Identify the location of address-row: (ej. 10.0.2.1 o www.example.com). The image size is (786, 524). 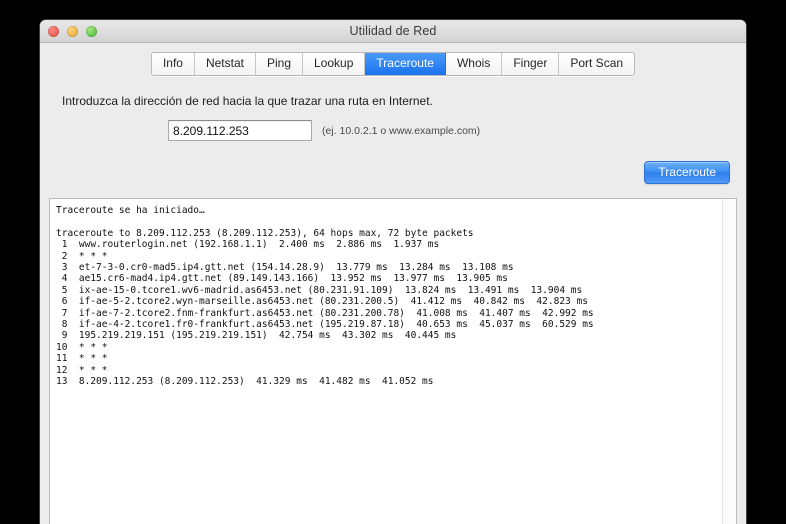
(393, 130).